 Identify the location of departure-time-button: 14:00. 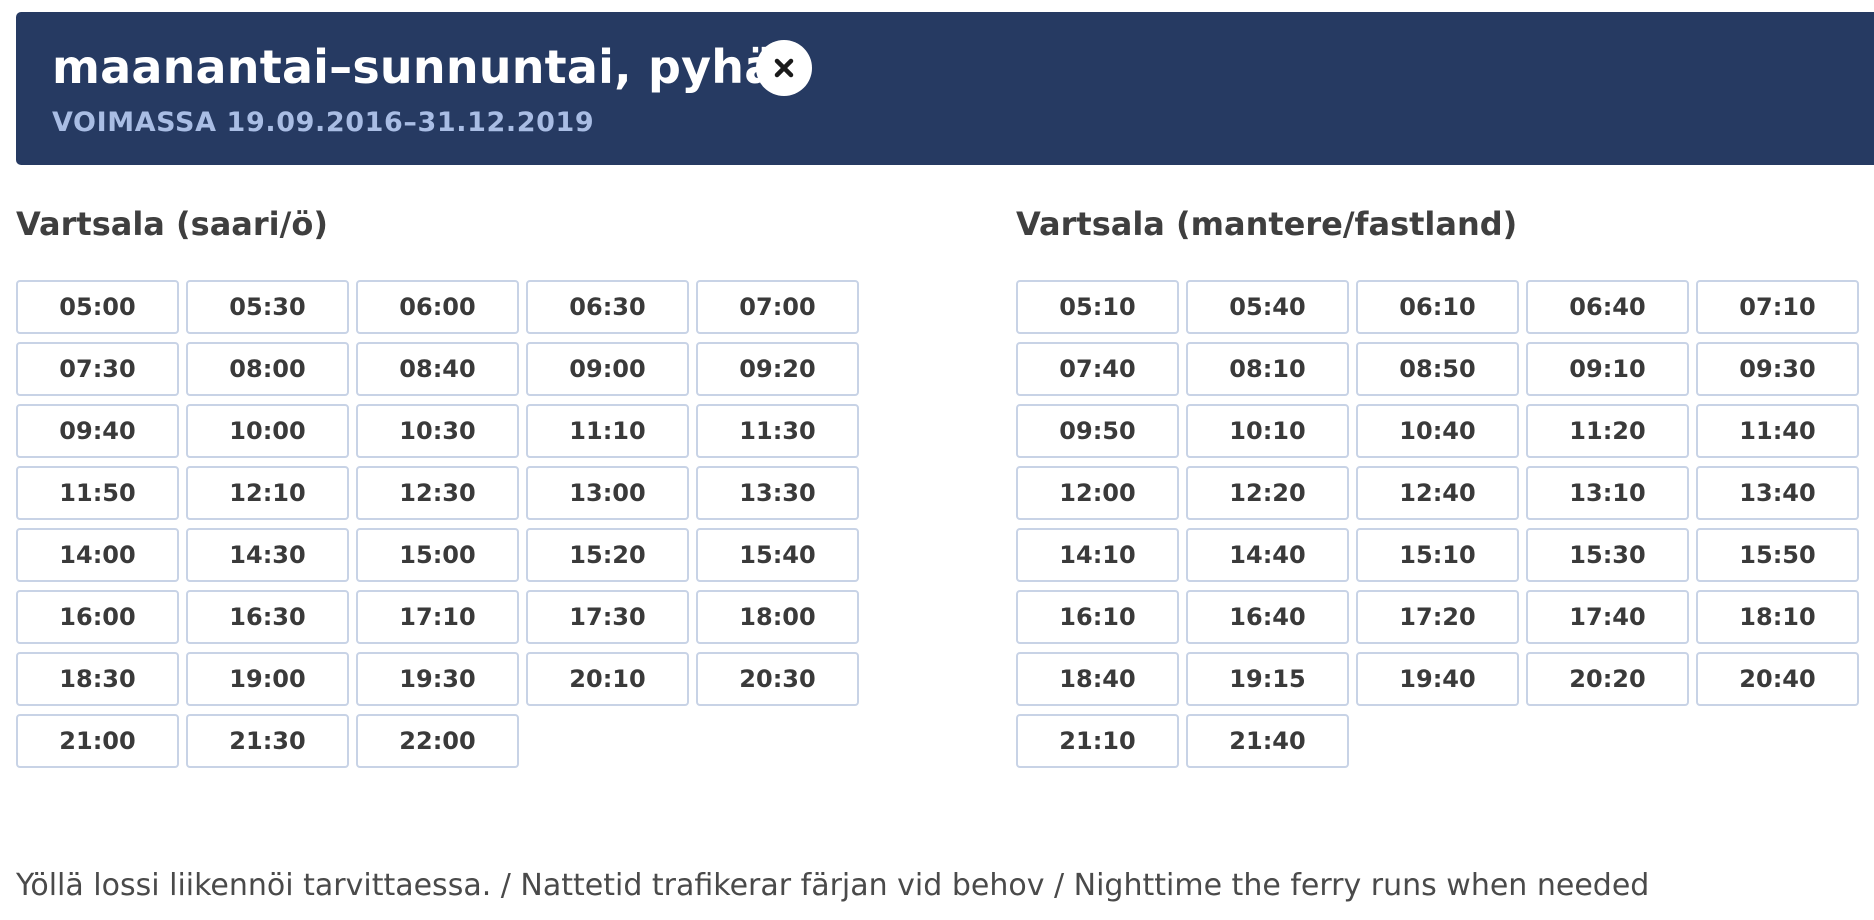
(97, 555).